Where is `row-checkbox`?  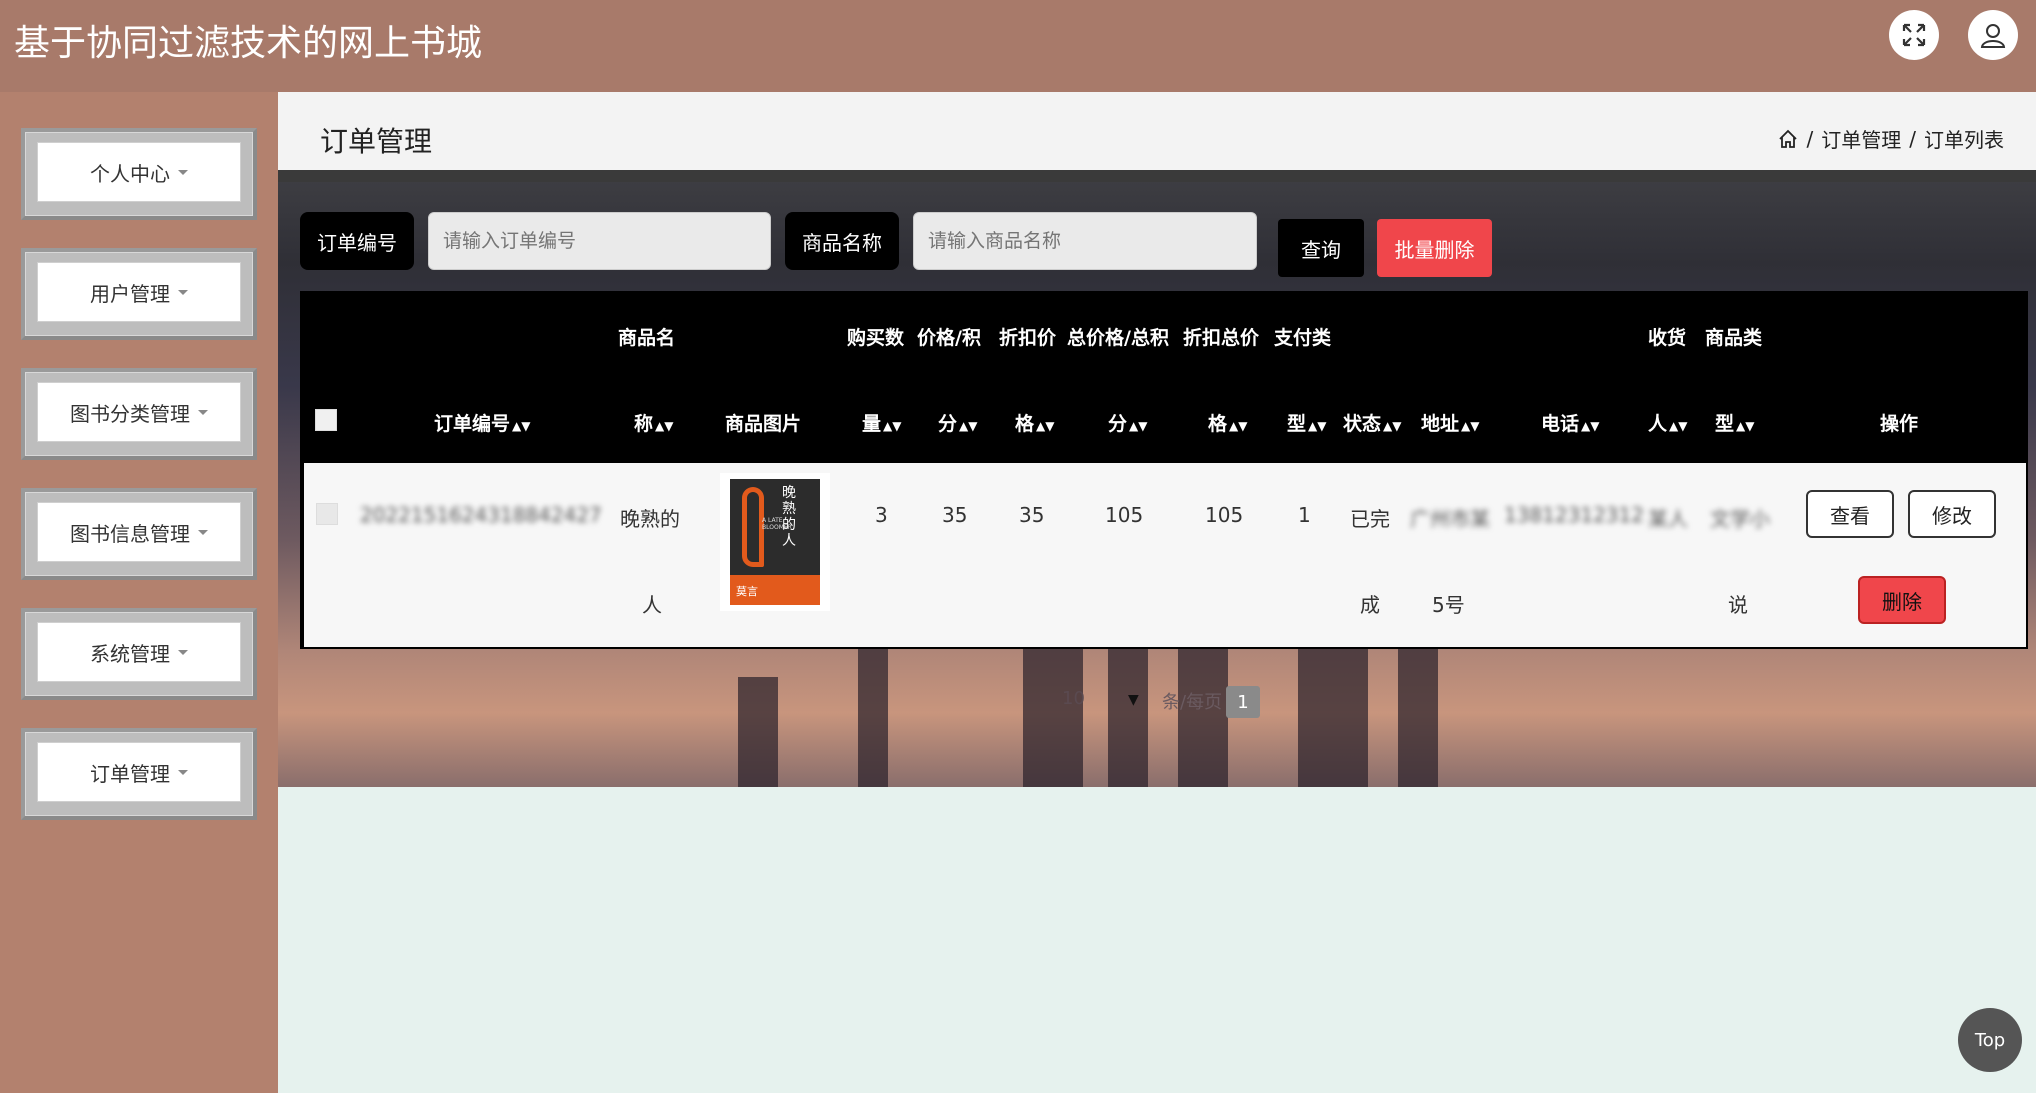
row-checkbox is located at coordinates (327, 514).